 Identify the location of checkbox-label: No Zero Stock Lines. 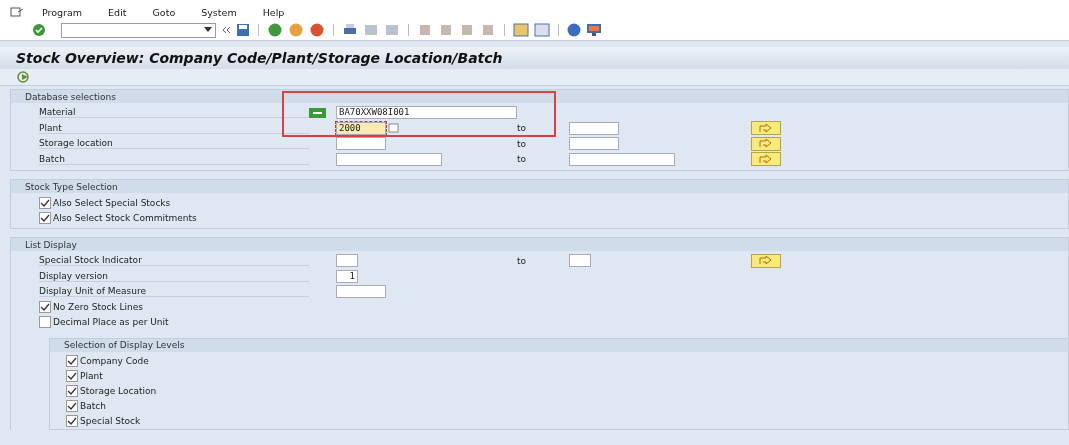
(98, 307).